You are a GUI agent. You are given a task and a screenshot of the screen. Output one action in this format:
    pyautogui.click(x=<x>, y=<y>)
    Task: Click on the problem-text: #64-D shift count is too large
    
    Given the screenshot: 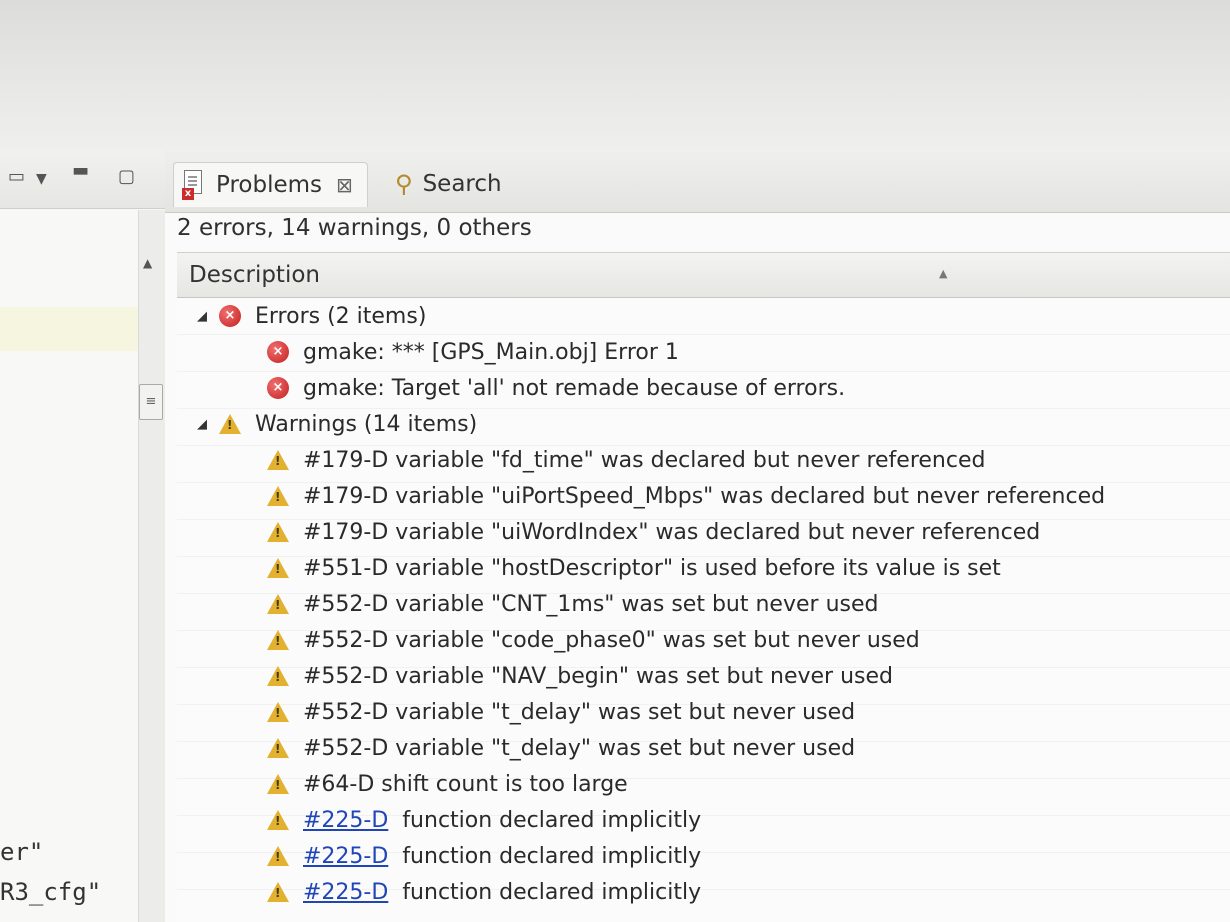 What is the action you would take?
    pyautogui.click(x=465, y=784)
    